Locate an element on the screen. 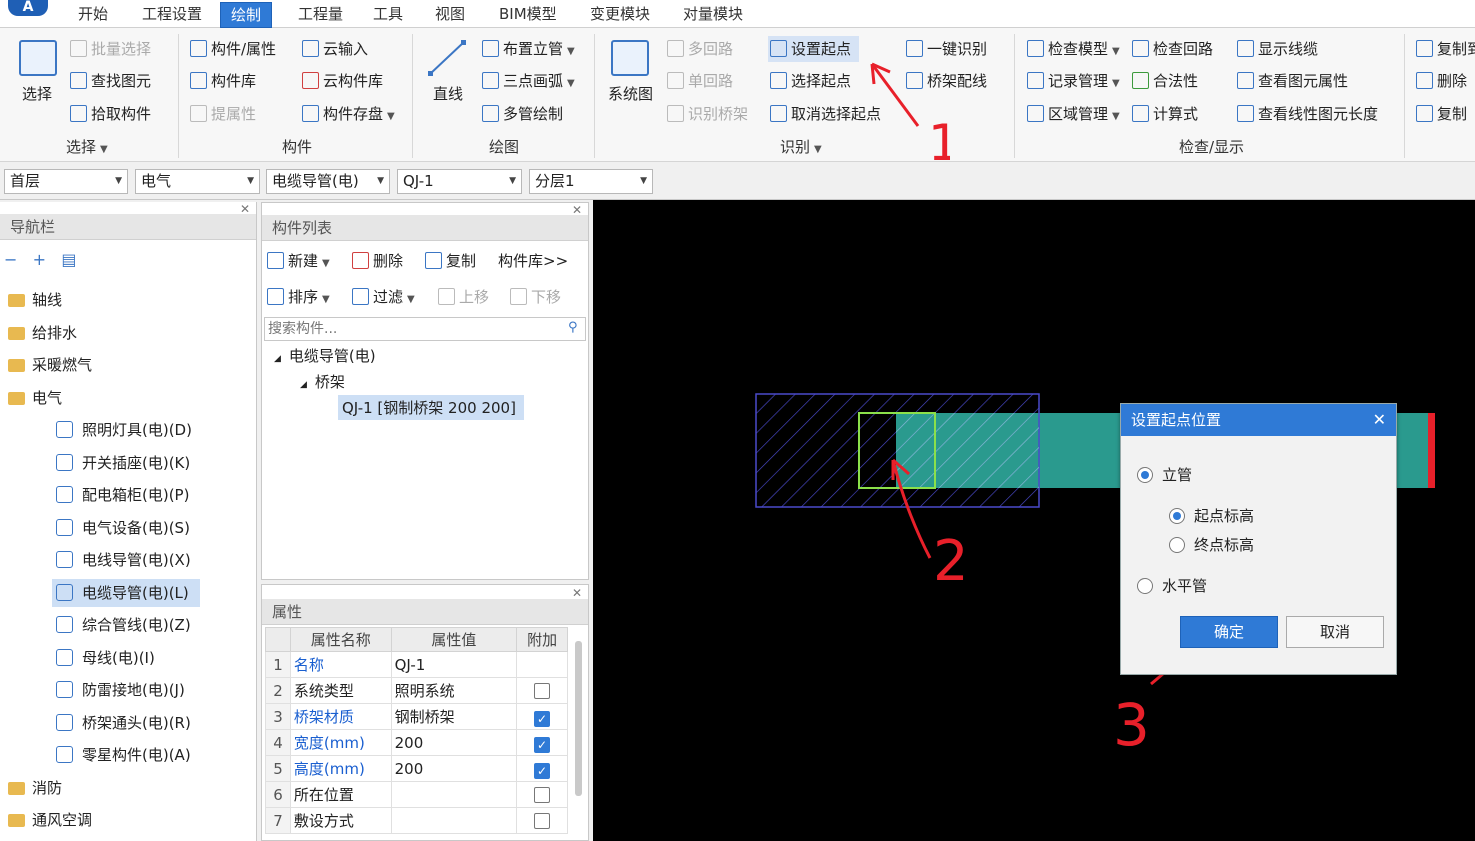  select-button: 选择 is located at coordinates (37, 94).